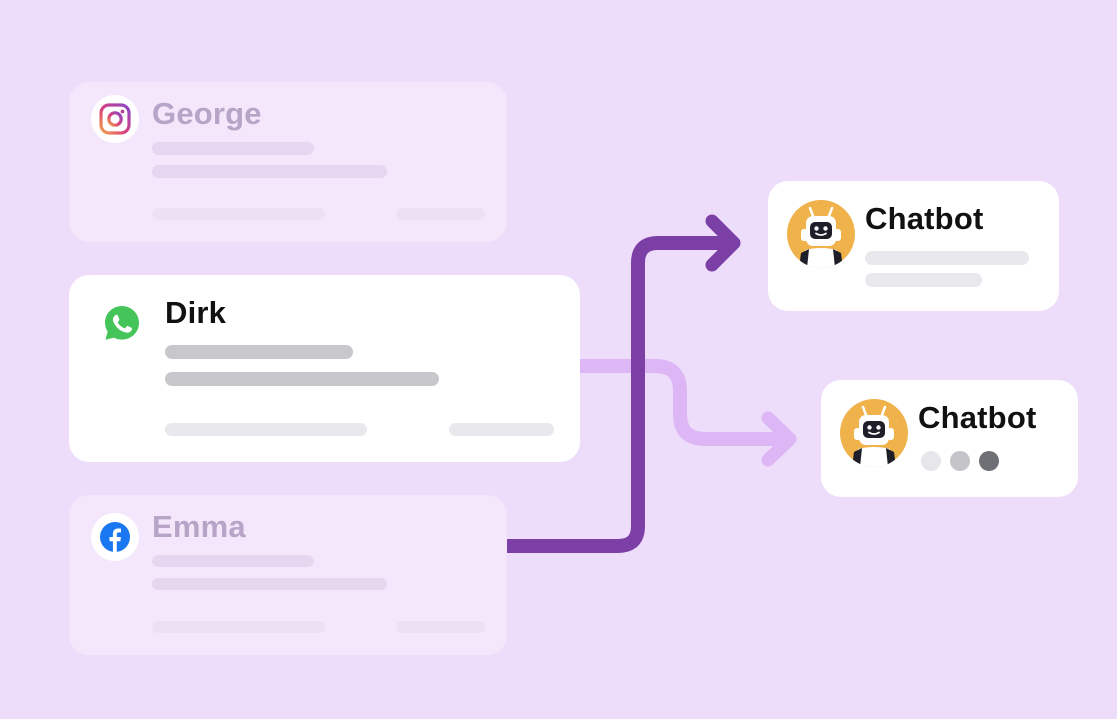 The width and height of the screenshot is (1117, 719). Describe the element at coordinates (196, 312) in the screenshot. I see `contact-name: Dirk` at that location.